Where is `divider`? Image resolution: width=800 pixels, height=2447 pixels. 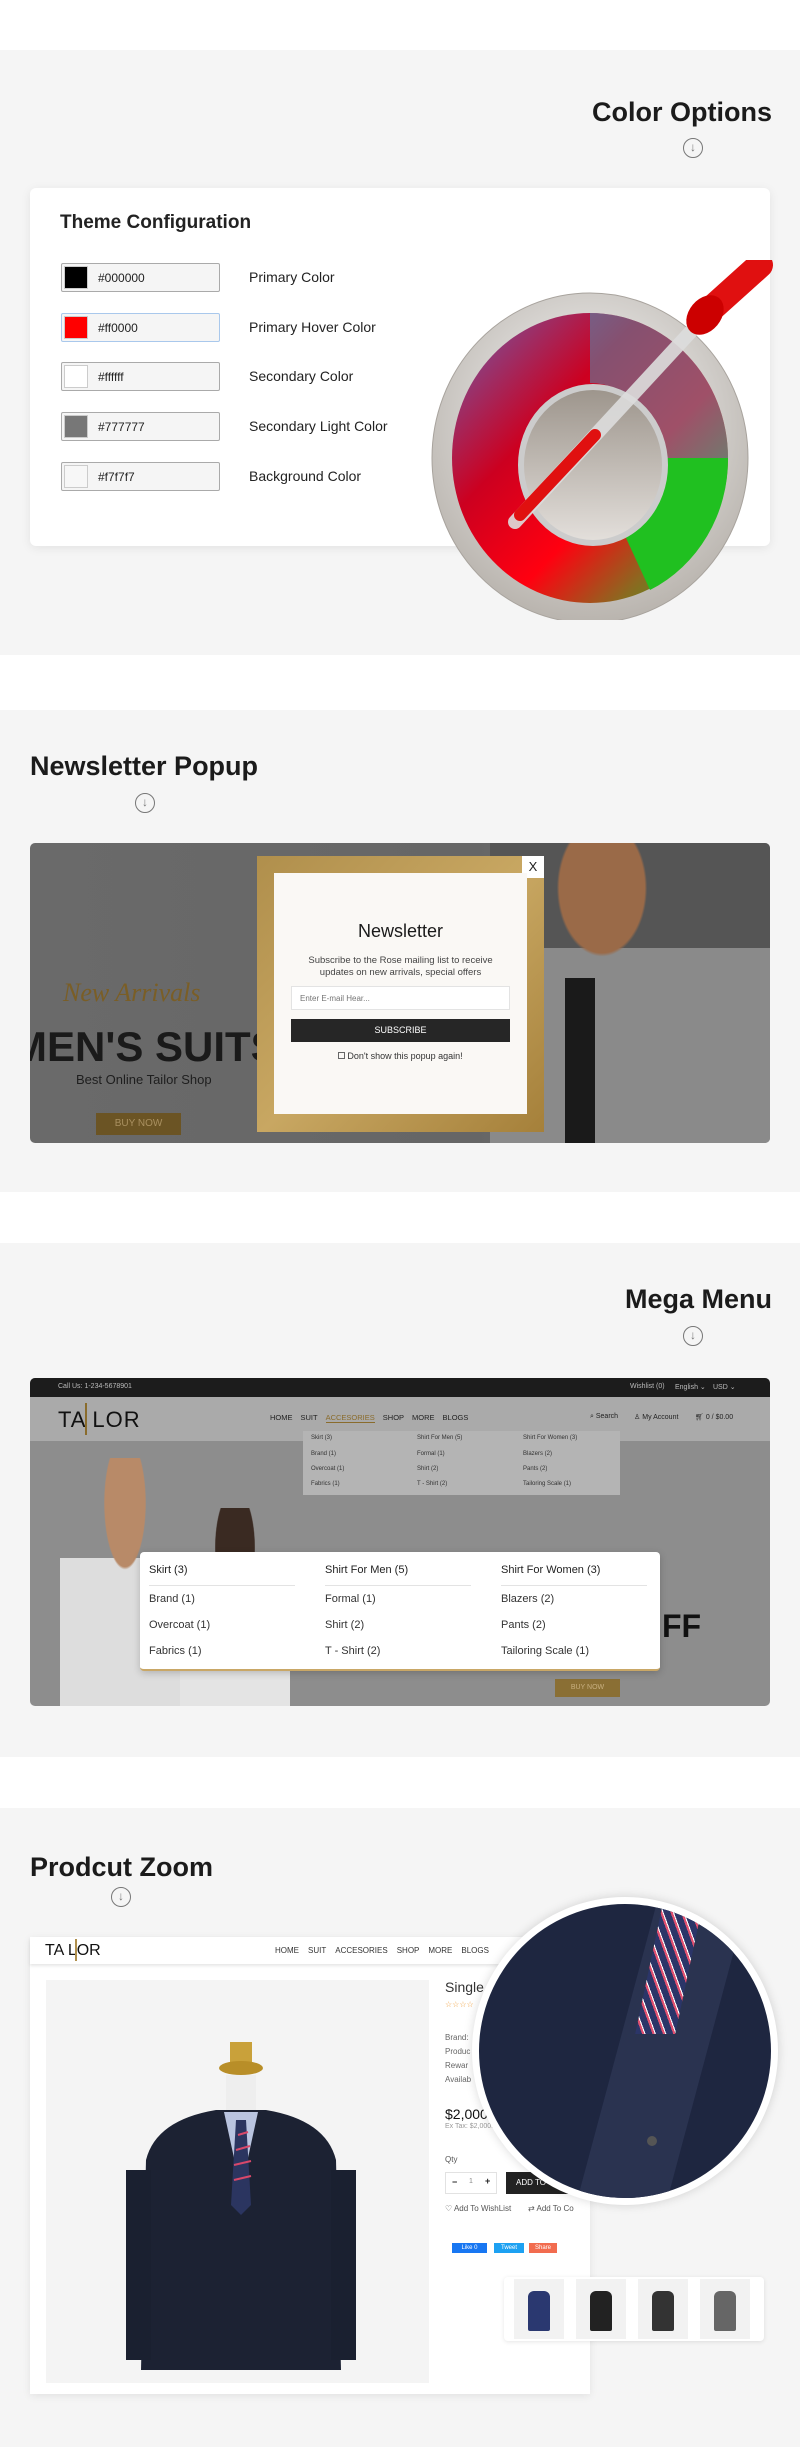
divider is located at coordinates (398, 1585).